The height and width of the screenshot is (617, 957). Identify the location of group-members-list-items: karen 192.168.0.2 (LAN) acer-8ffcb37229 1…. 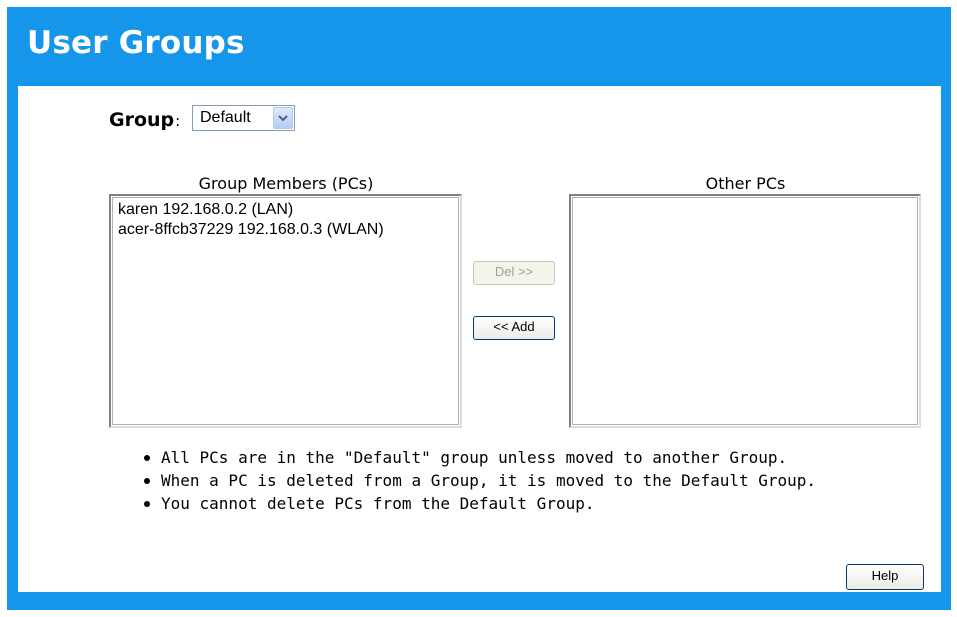
(285, 311).